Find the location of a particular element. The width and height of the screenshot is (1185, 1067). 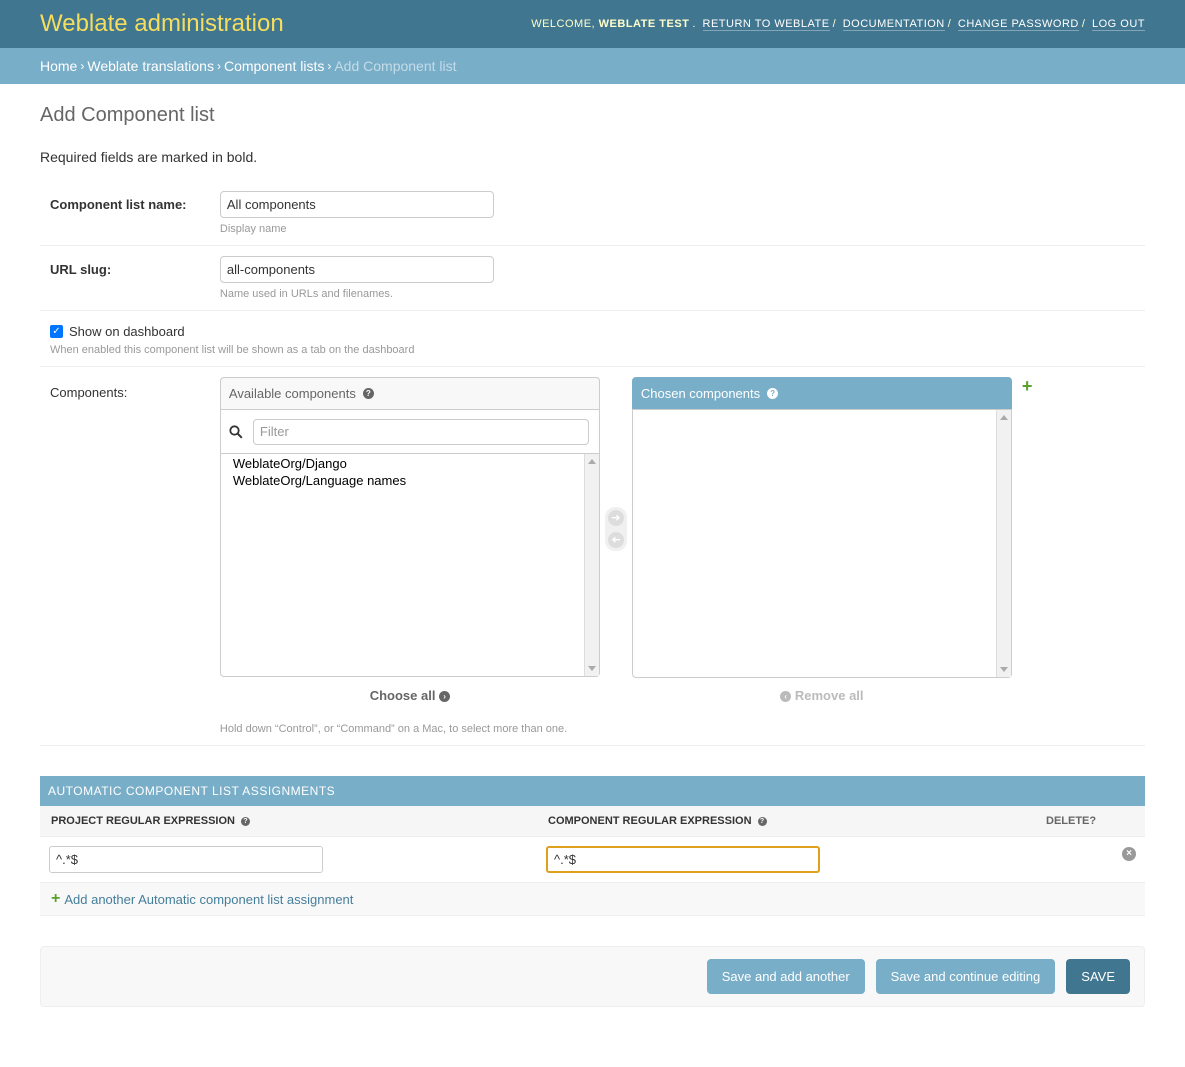

inline-title: Automatic component list assignments is located at coordinates (592, 791).